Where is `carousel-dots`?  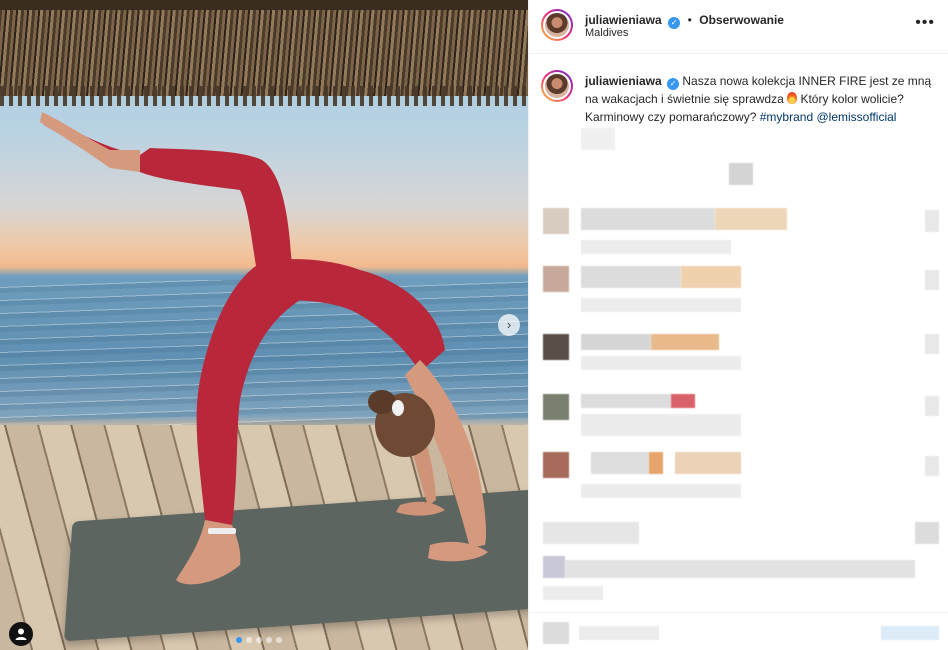 carousel-dots is located at coordinates (259, 640).